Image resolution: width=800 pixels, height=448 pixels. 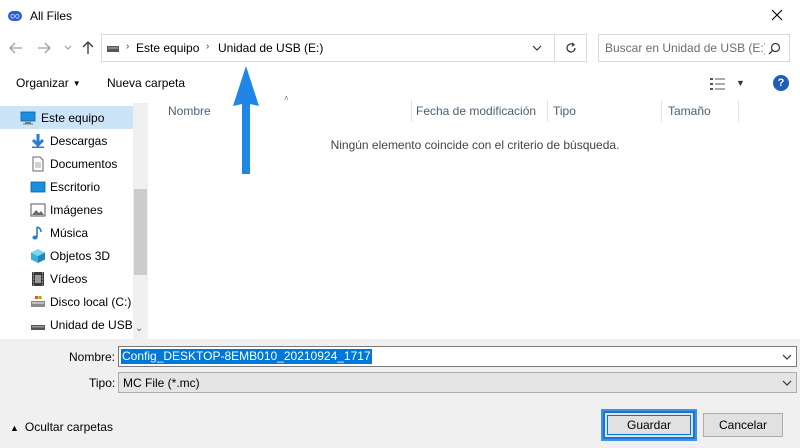 I want to click on column-divider, so click(x=738, y=111).